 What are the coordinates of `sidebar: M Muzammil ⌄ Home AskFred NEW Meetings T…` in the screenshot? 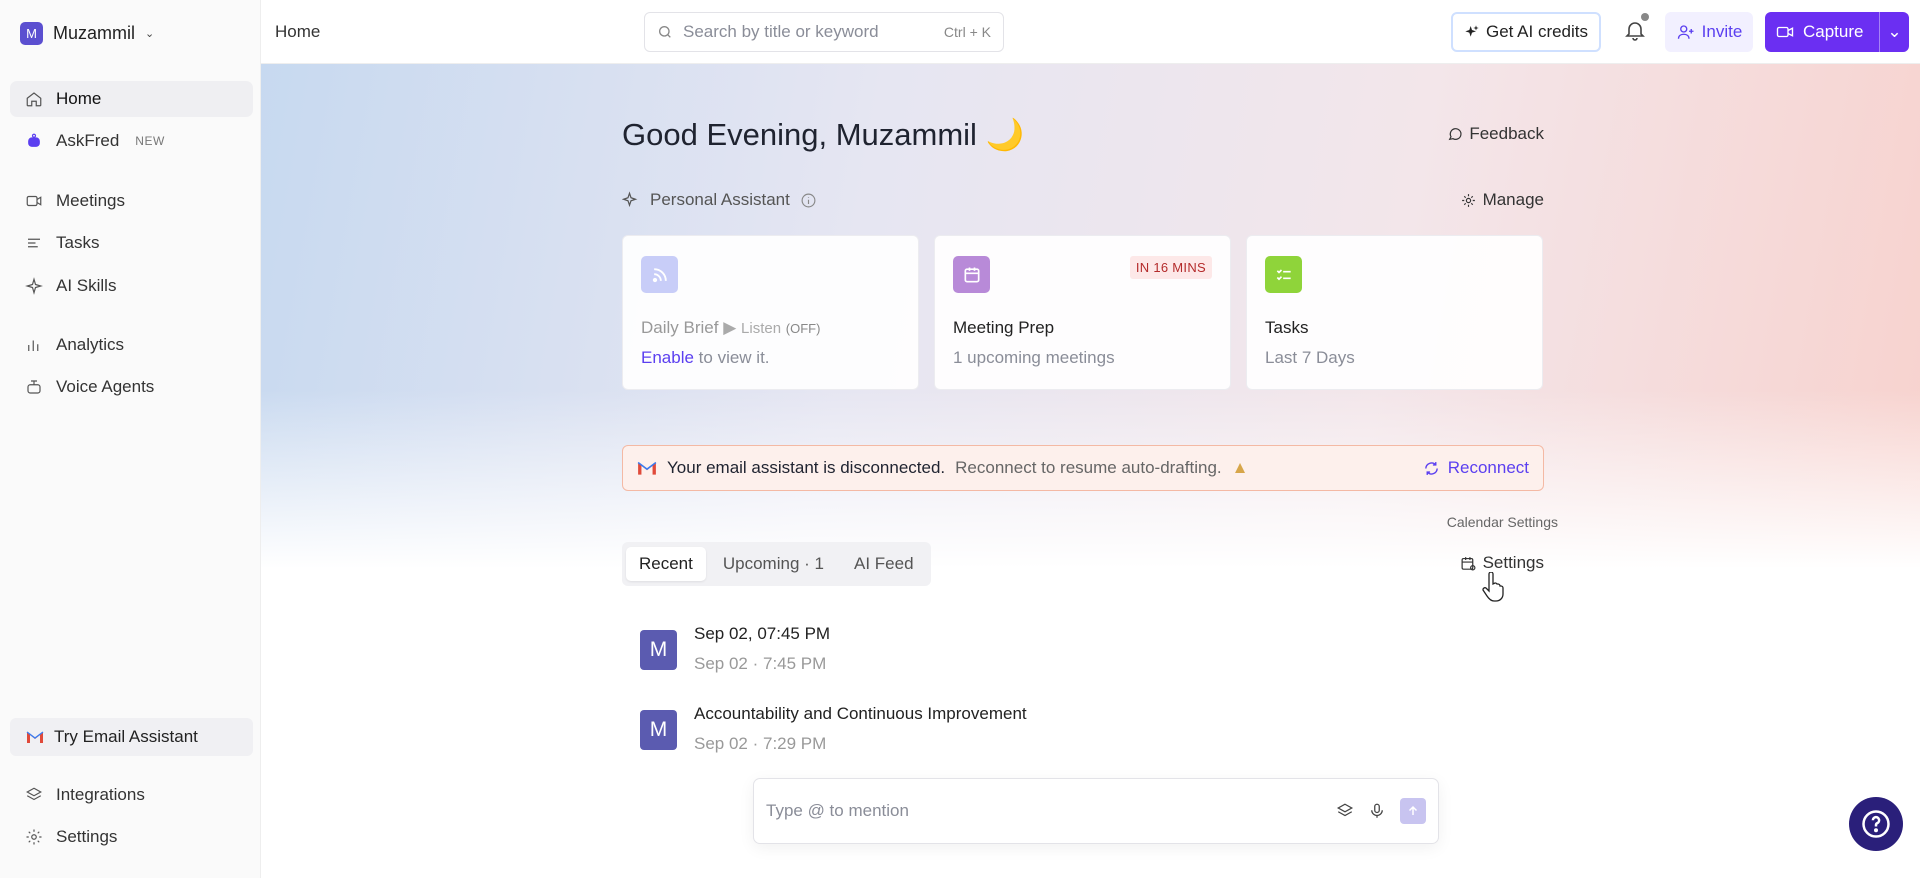 It's located at (130, 439).